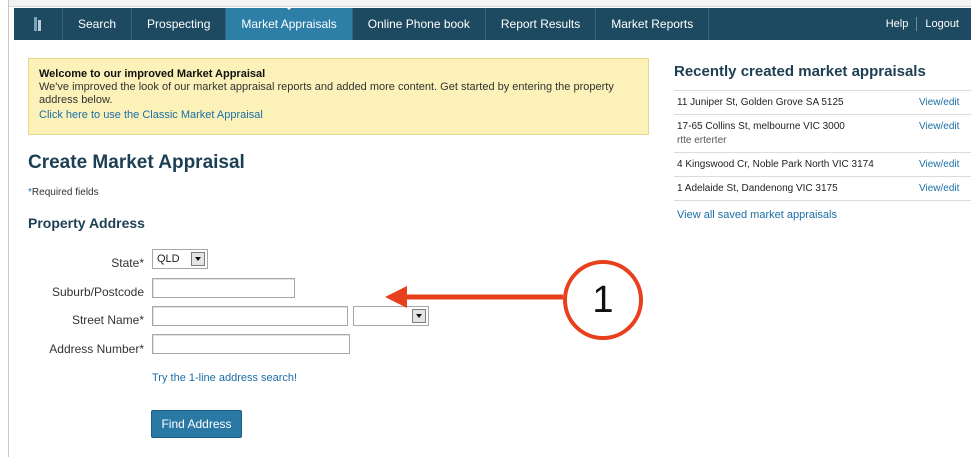  I want to click on suburb-input, so click(223, 288).